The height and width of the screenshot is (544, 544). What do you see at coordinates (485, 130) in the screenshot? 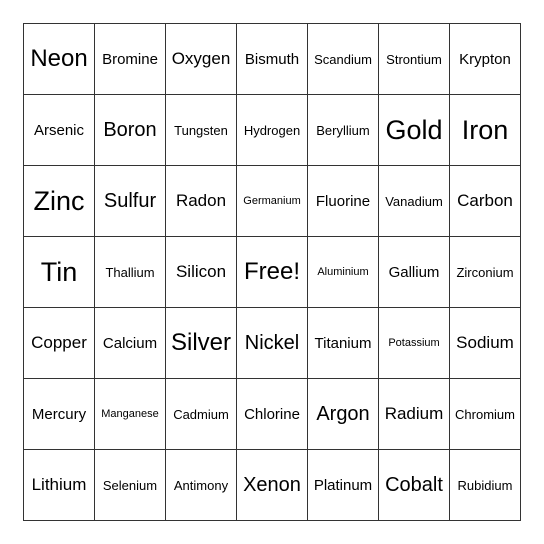
I see `bingo-cell: Iron` at bounding box center [485, 130].